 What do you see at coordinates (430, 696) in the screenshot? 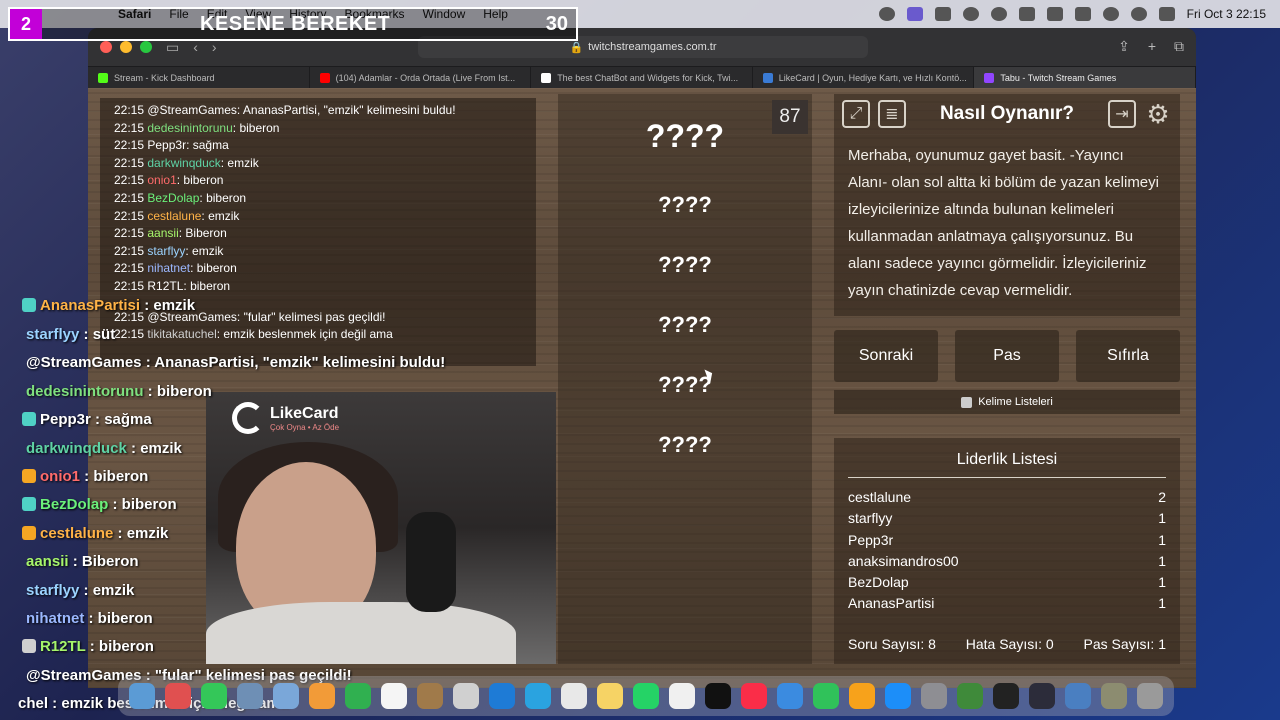
I see `notes-icon` at bounding box center [430, 696].